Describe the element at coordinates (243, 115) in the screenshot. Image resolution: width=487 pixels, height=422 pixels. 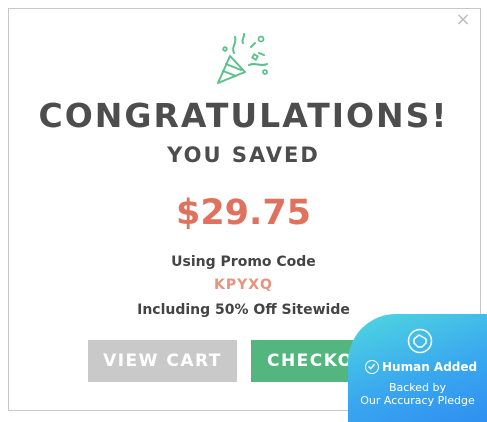
I see `page-title: CONGRATULATIONS!` at that location.